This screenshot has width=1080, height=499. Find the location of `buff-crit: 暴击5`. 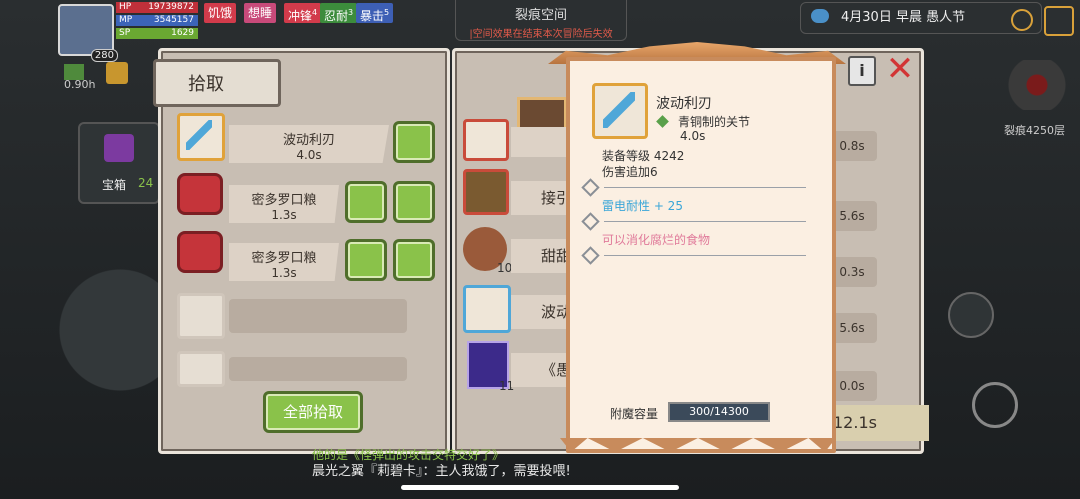

buff-crit: 暴击5 is located at coordinates (375, 13).